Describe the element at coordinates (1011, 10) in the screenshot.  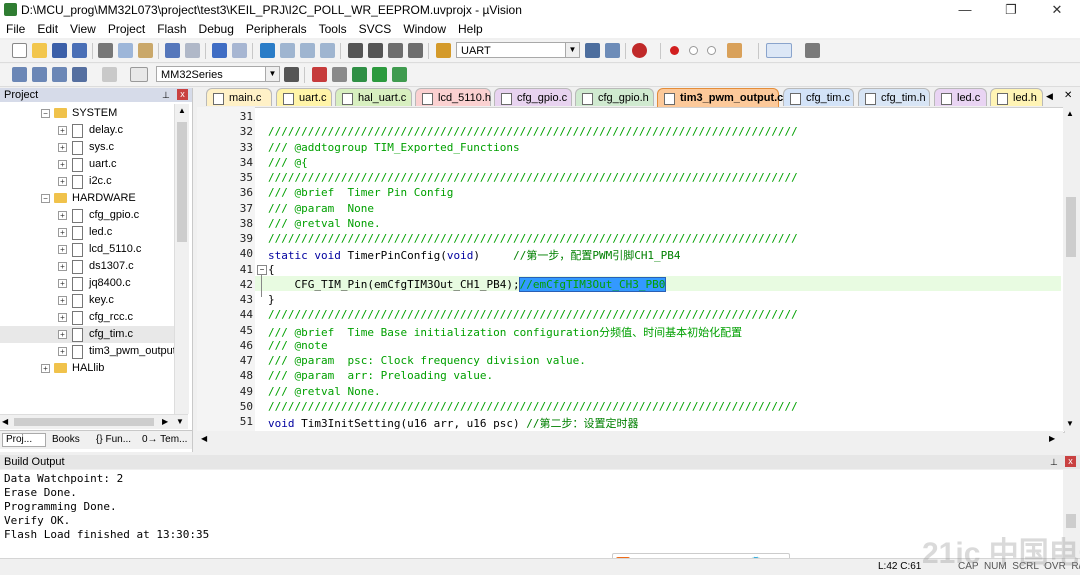
I see `maximize-button: ❐` at that location.